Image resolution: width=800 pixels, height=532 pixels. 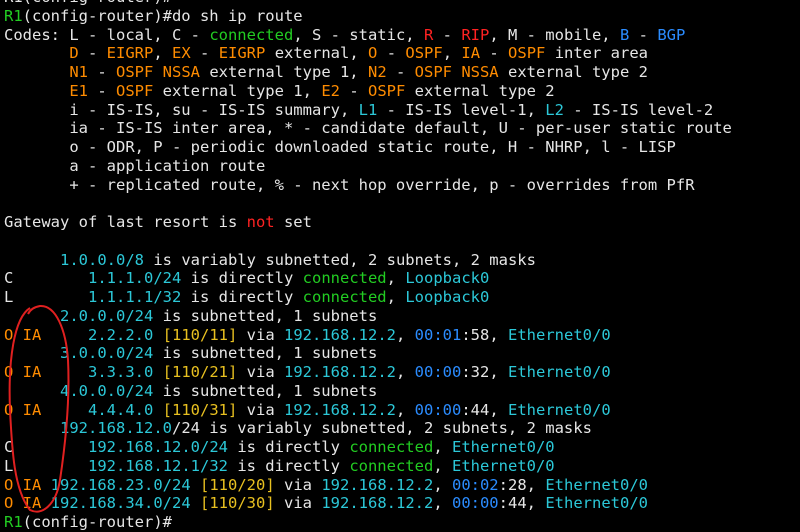 What do you see at coordinates (368, 109) in the screenshot?
I see `terminal-text: L1` at bounding box center [368, 109].